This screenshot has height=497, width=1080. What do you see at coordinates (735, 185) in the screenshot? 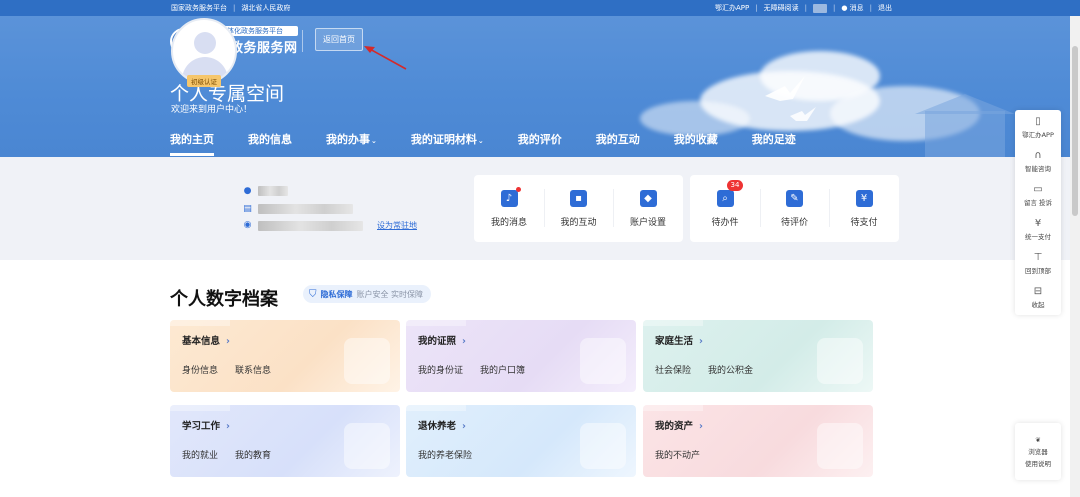
I see `pending-count-badge: 34` at bounding box center [735, 185].